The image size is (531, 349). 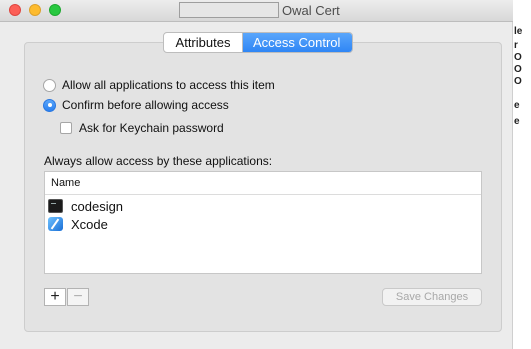 What do you see at coordinates (49, 105) in the screenshot?
I see `confirm-radio` at bounding box center [49, 105].